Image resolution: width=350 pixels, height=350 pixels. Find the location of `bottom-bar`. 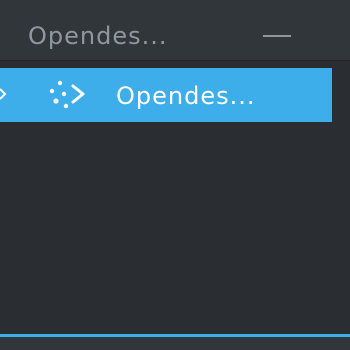

bottom-bar is located at coordinates (175, 342).